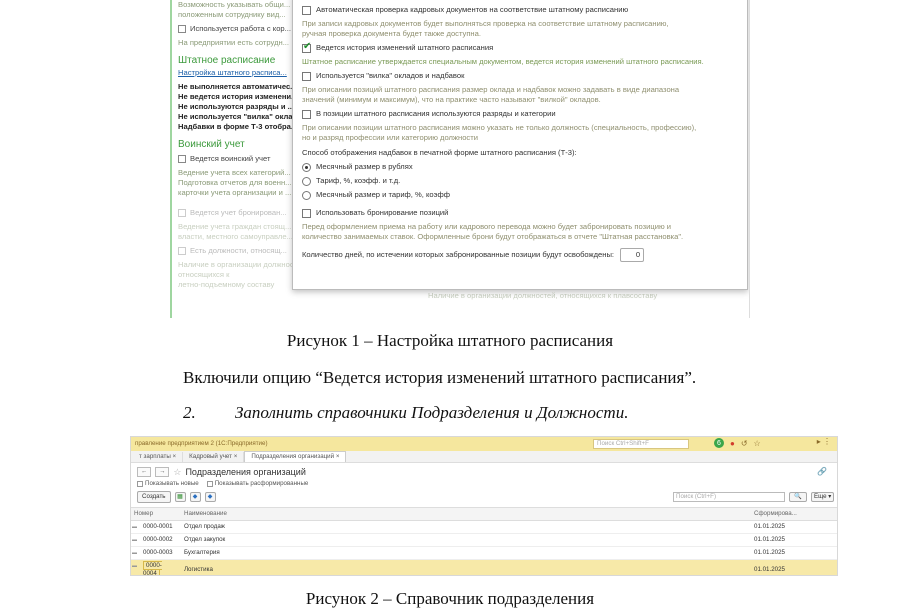 Image resolution: width=900 pixels, height=609 pixels. What do you see at coordinates (641, 444) in the screenshot?
I see `global-search-input: Поиск Ctrl+Shift+F` at bounding box center [641, 444].